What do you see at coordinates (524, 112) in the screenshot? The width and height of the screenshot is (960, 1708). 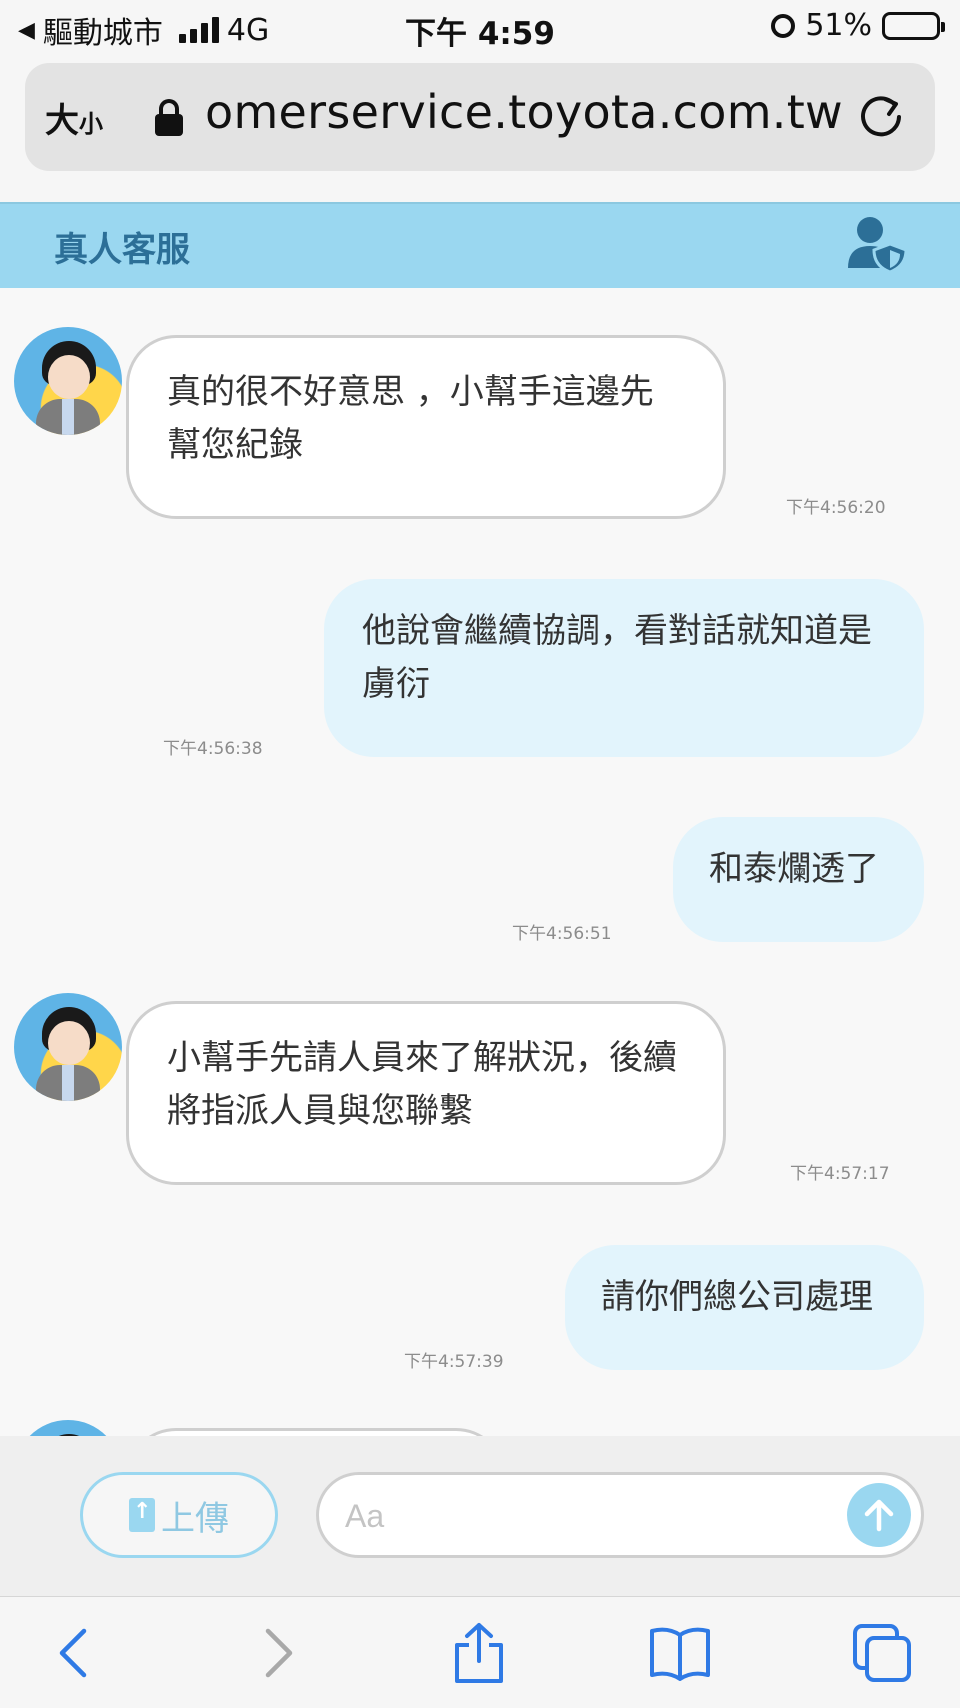 I see `url-text: omerservice.toyota.com.tw` at bounding box center [524, 112].